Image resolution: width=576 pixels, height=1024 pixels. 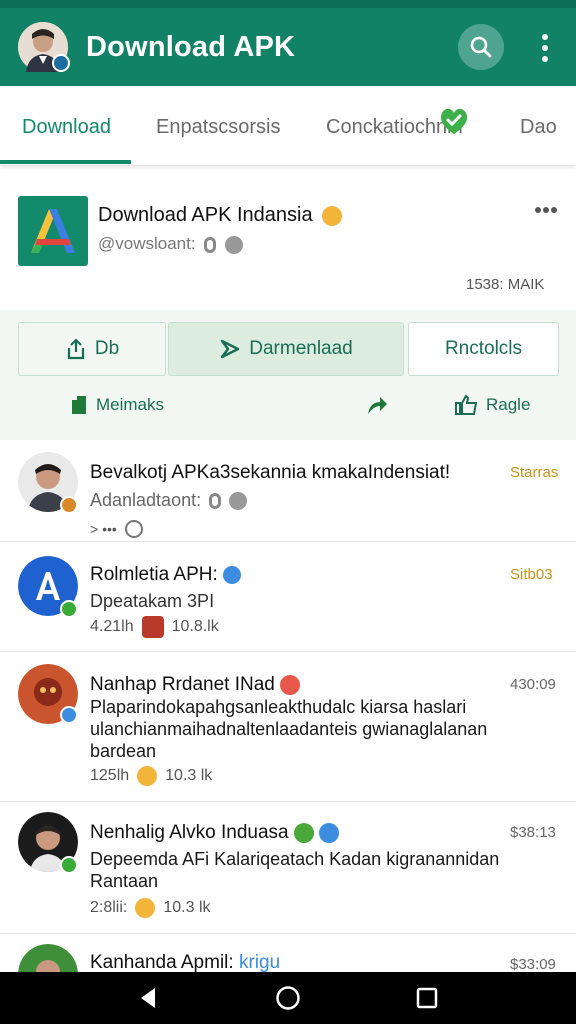 What do you see at coordinates (533, 964) in the screenshot?
I see `feed-time: $33:09` at bounding box center [533, 964].